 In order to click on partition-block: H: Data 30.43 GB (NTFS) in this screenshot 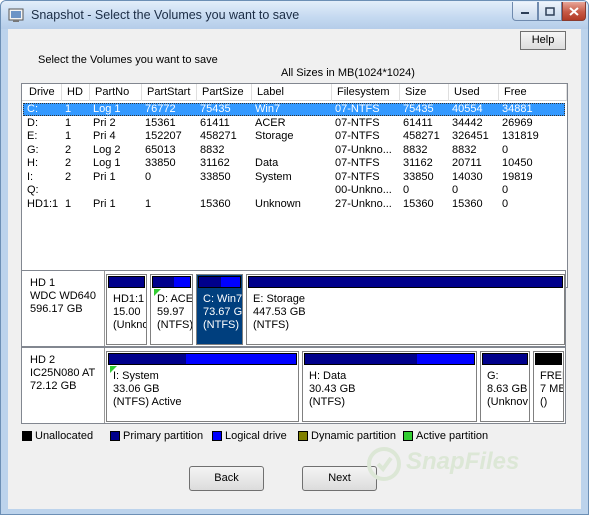, I will do `click(389, 386)`.